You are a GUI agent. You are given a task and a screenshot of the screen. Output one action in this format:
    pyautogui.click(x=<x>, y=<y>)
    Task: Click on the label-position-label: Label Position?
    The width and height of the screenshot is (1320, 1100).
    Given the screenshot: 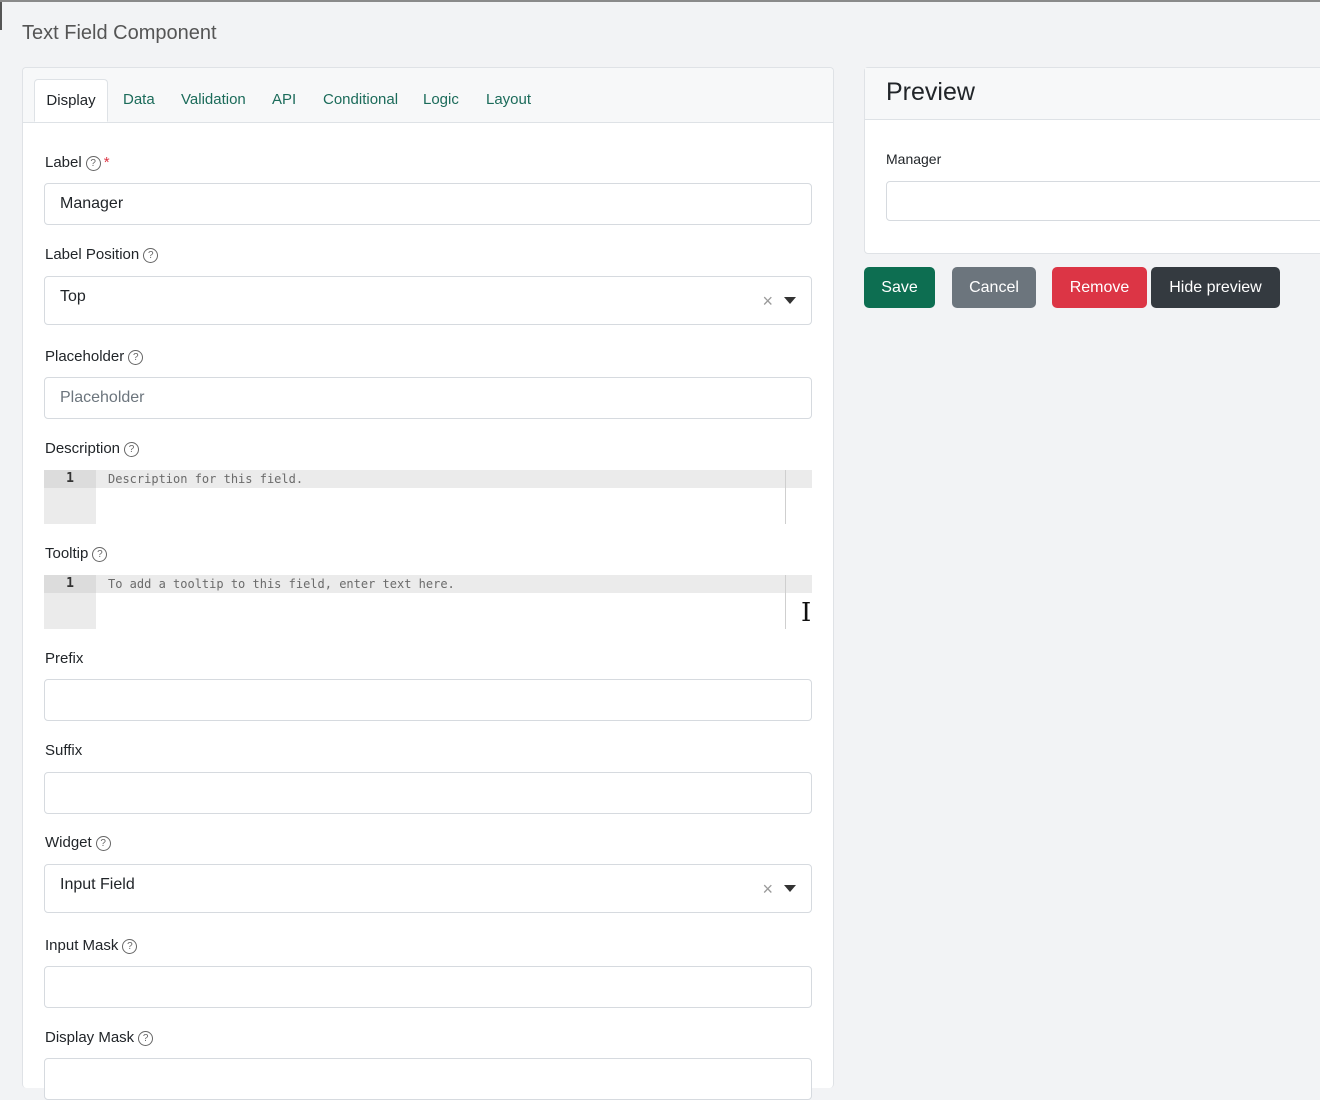 What is the action you would take?
    pyautogui.click(x=102, y=254)
    